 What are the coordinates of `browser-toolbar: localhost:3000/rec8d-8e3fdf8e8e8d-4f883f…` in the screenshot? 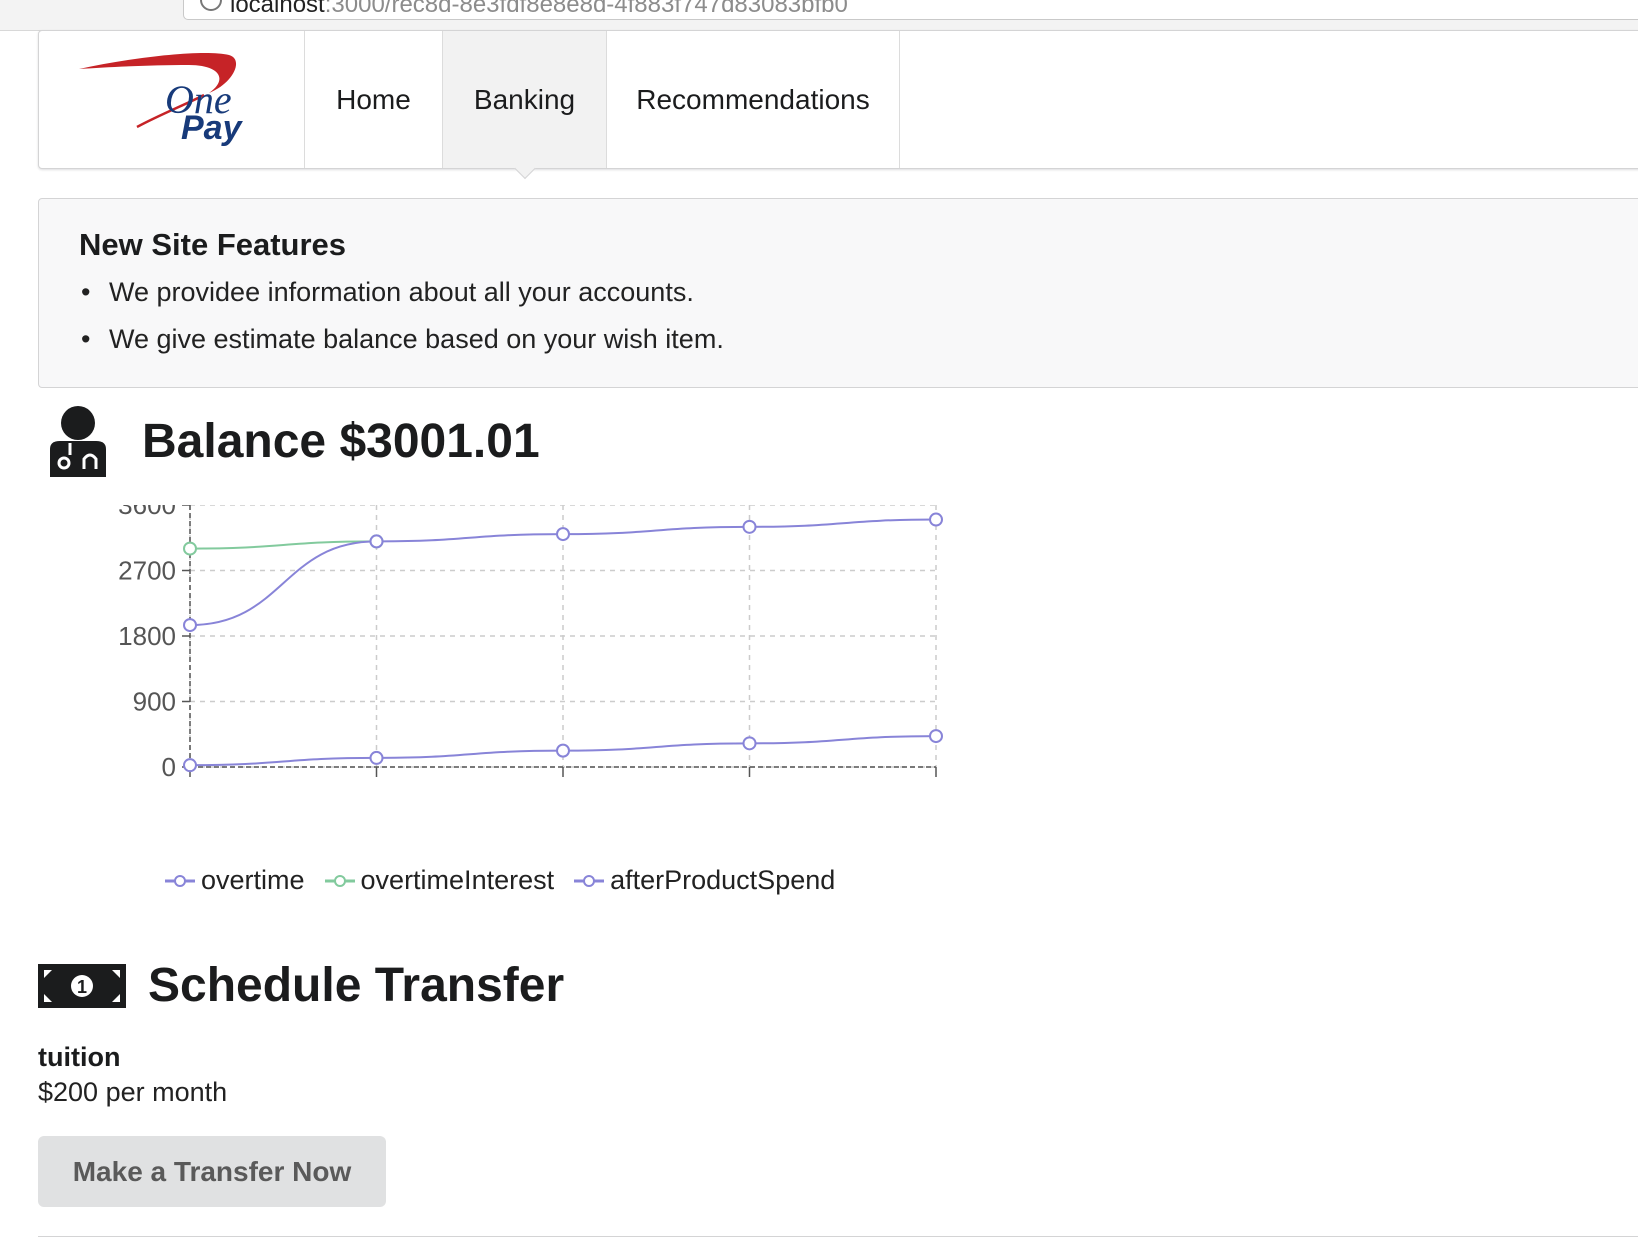 It's located at (819, 15).